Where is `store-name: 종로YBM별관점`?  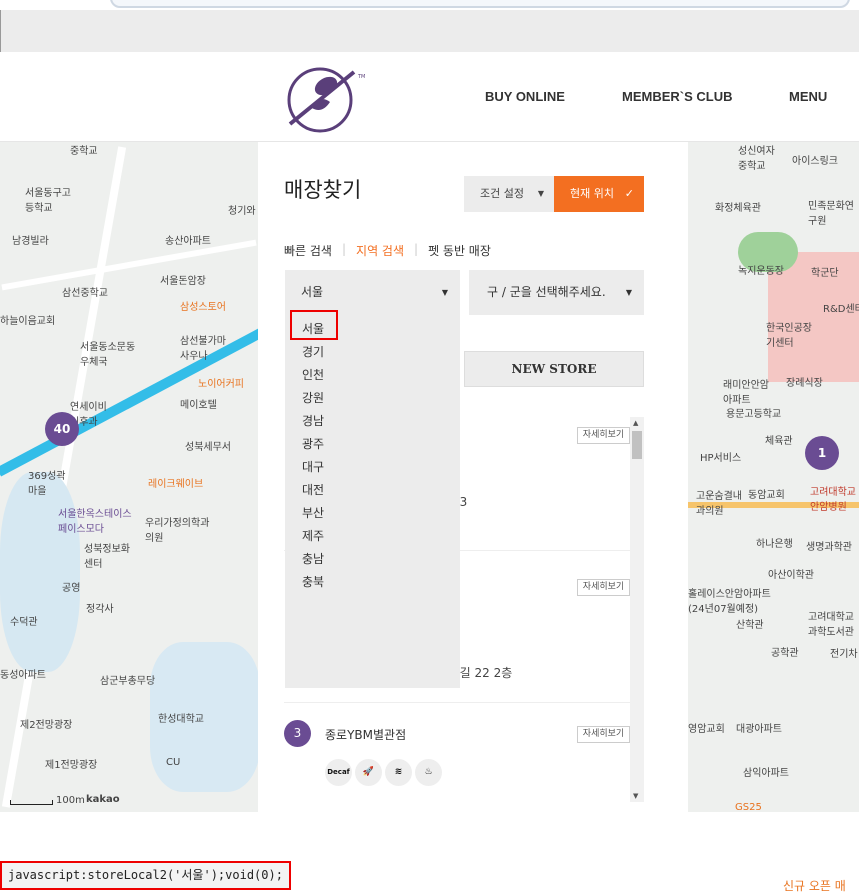 store-name: 종로YBM별관점 is located at coordinates (365, 734).